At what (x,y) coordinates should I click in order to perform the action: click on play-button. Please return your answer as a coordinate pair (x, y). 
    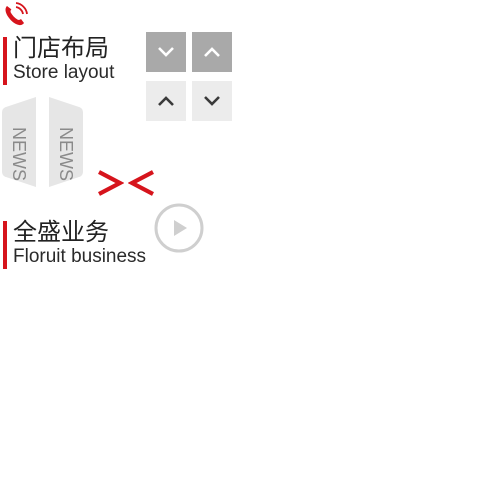
    Looking at the image, I should click on (179, 228).